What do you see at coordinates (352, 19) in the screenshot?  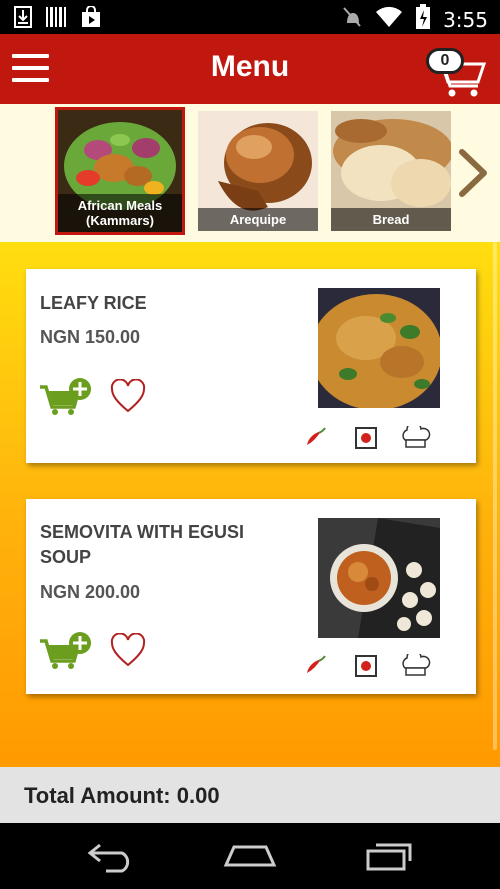 I see `mute-icon` at bounding box center [352, 19].